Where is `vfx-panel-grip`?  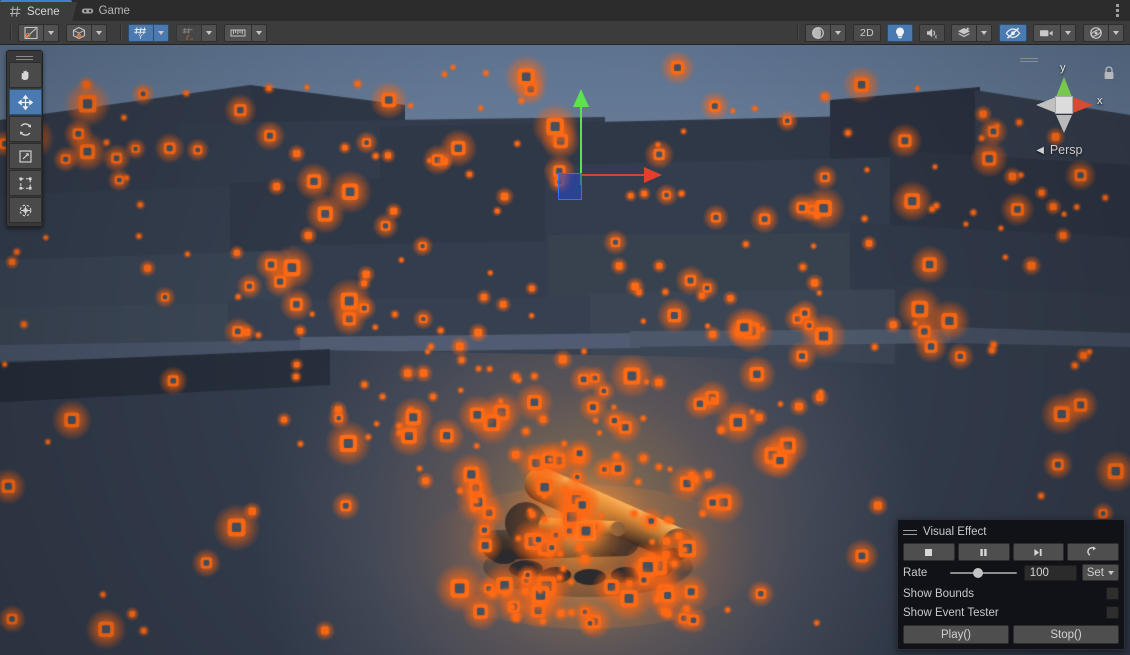
vfx-panel-grip is located at coordinates (910, 532).